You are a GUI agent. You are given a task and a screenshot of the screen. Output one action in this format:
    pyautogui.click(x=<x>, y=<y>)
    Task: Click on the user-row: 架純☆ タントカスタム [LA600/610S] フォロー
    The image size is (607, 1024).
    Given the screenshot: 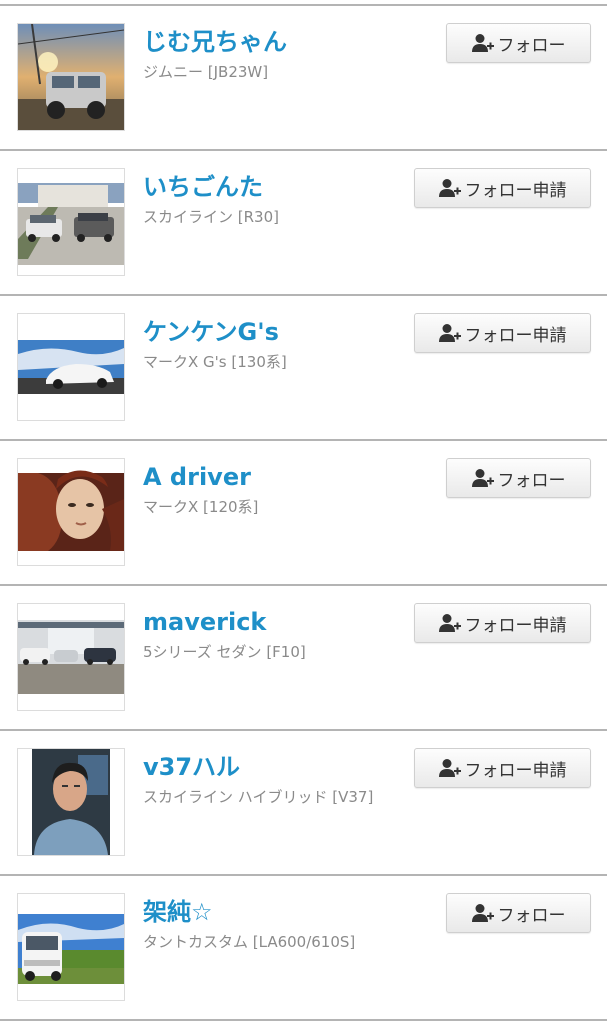 What is the action you would take?
    pyautogui.click(x=303, y=947)
    